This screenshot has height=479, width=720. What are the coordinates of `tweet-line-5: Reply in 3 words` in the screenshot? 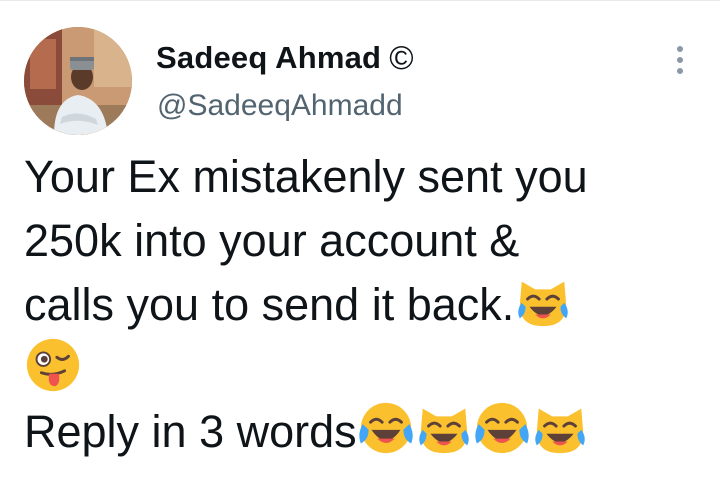 It's located at (364, 431).